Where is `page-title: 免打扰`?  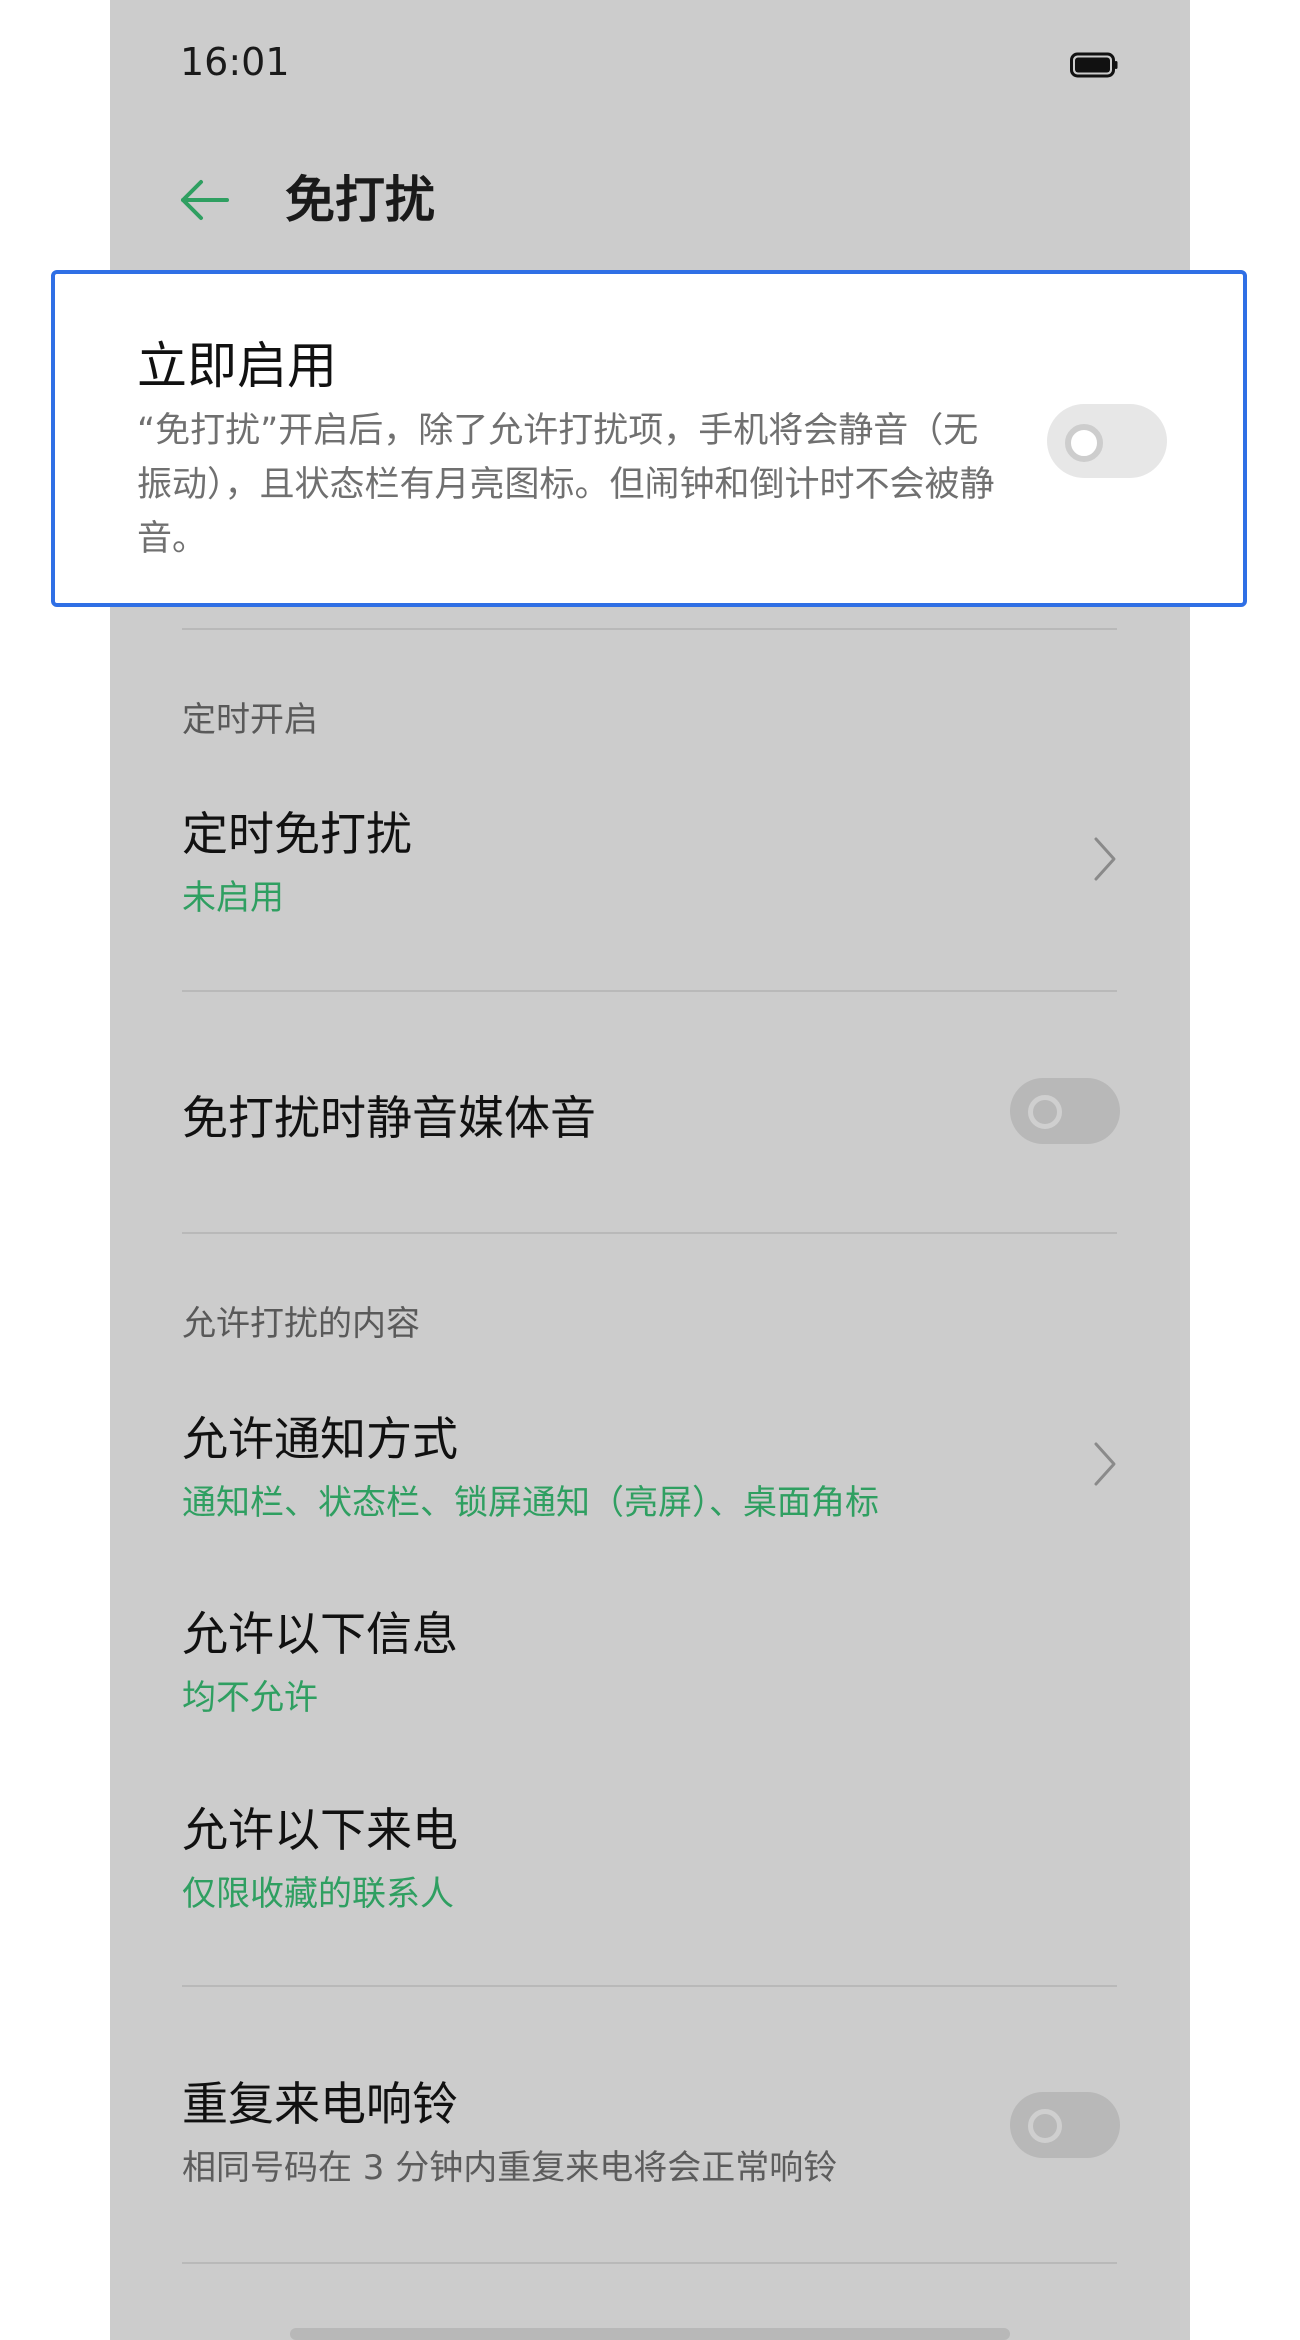
page-title: 免打扰 is located at coordinates (360, 200).